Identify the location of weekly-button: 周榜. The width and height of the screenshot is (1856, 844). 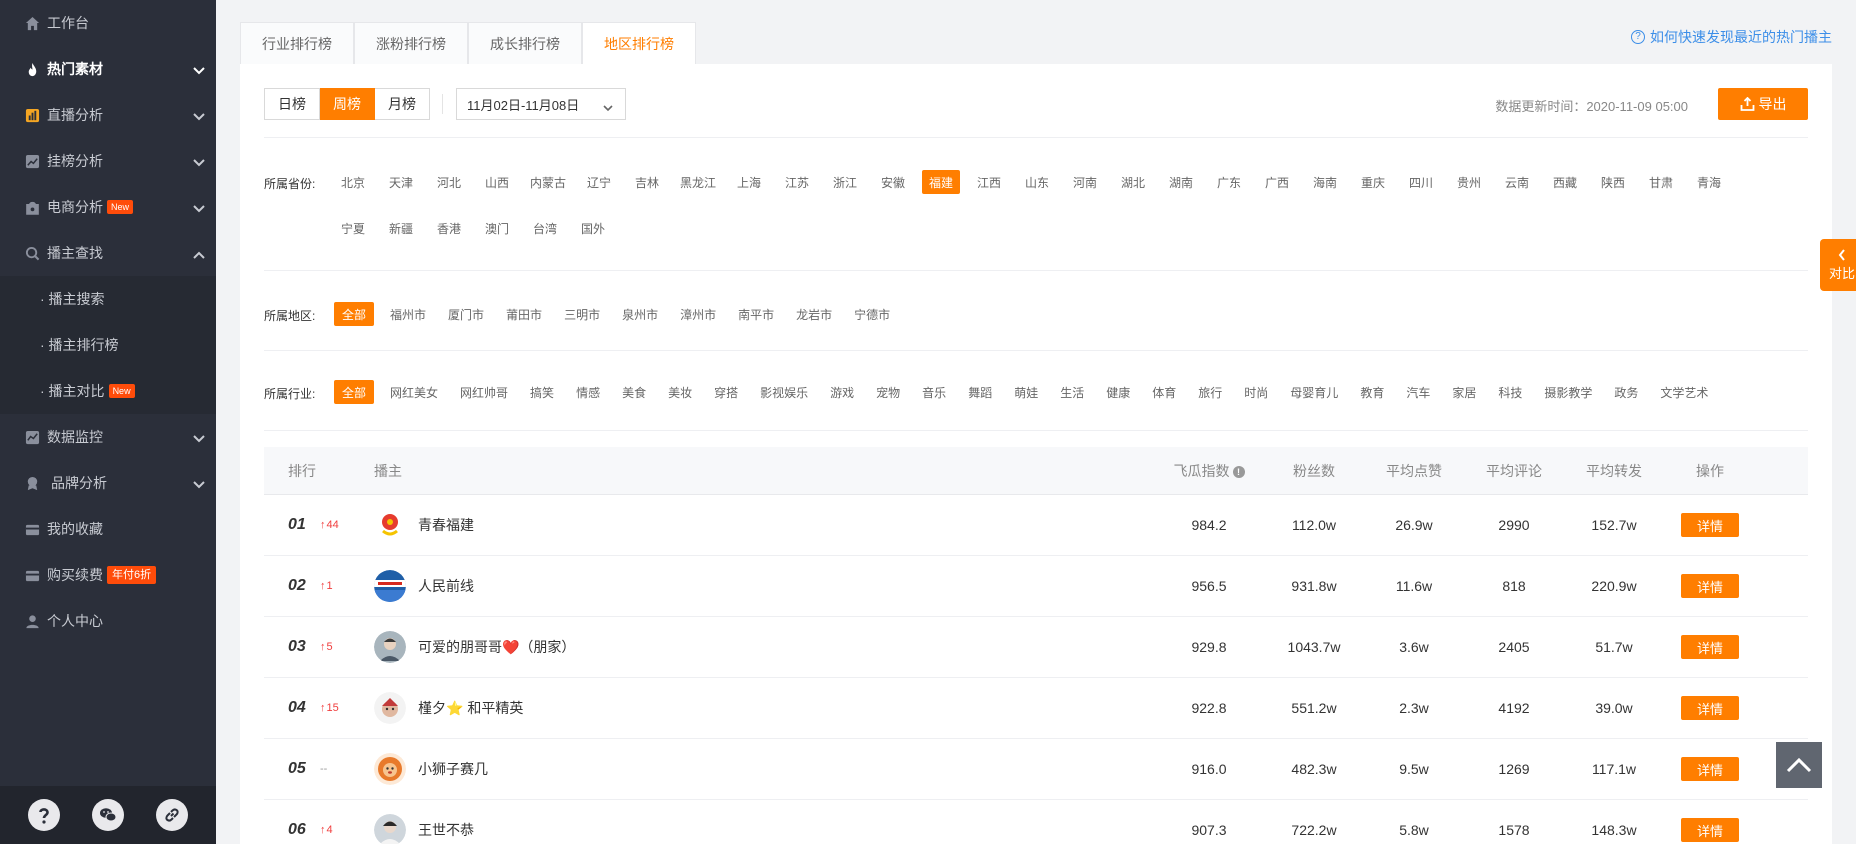
(347, 104).